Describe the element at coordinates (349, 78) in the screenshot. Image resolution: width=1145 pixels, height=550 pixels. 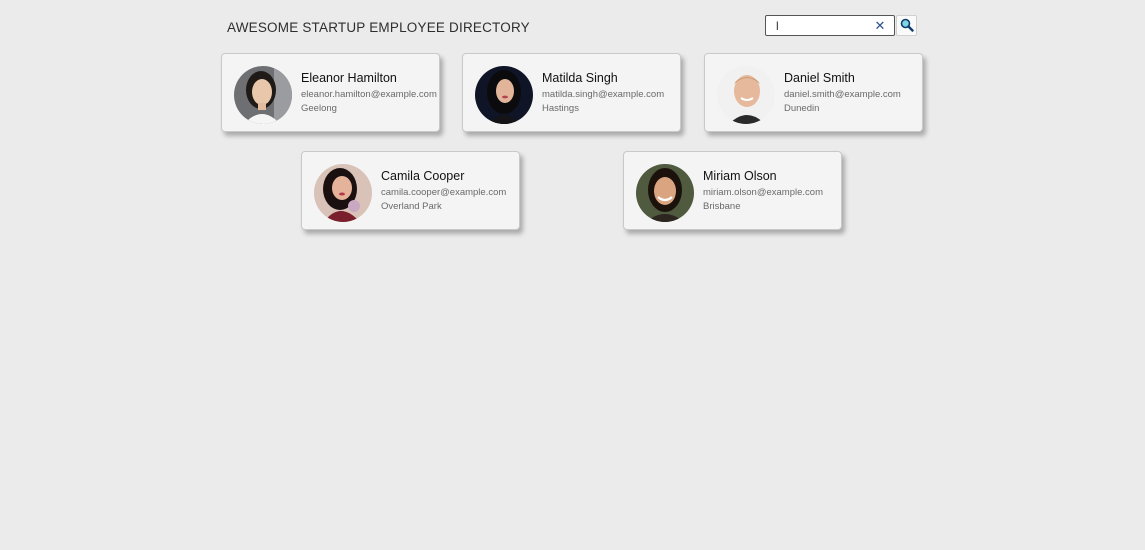
I see `employee-name: Eleanor Hamilton` at that location.